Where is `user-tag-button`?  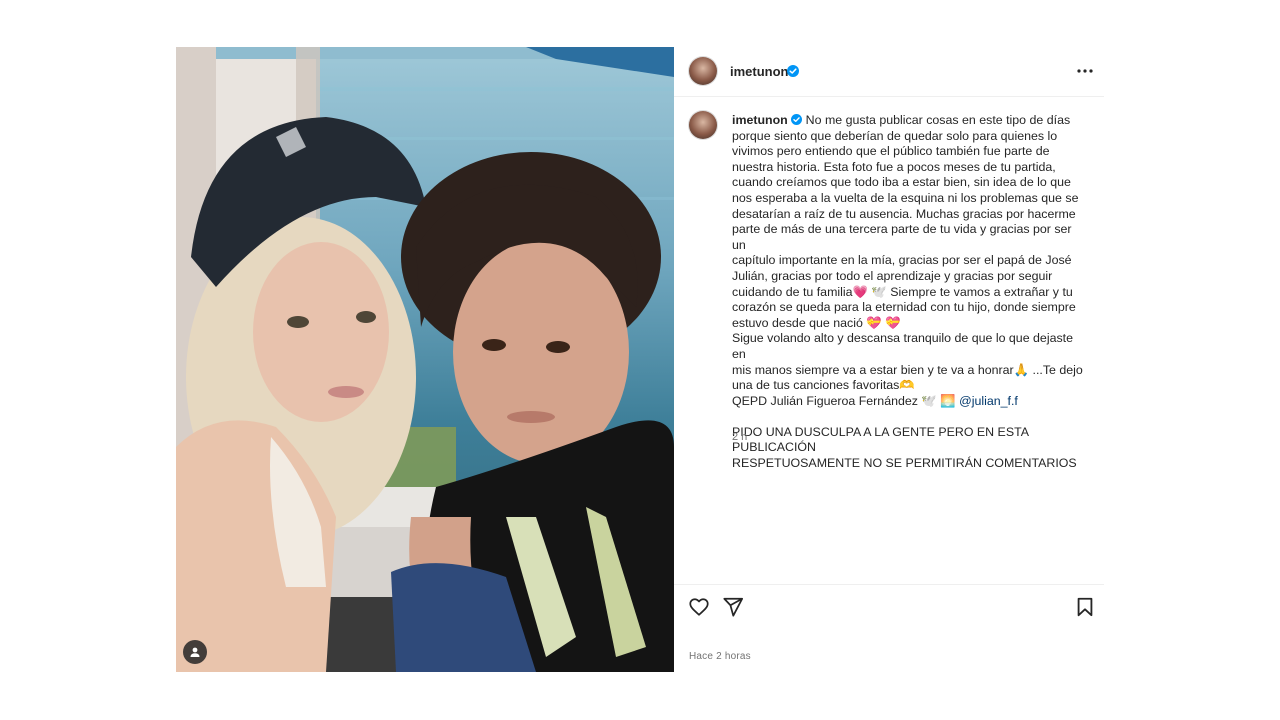
user-tag-button is located at coordinates (195, 652).